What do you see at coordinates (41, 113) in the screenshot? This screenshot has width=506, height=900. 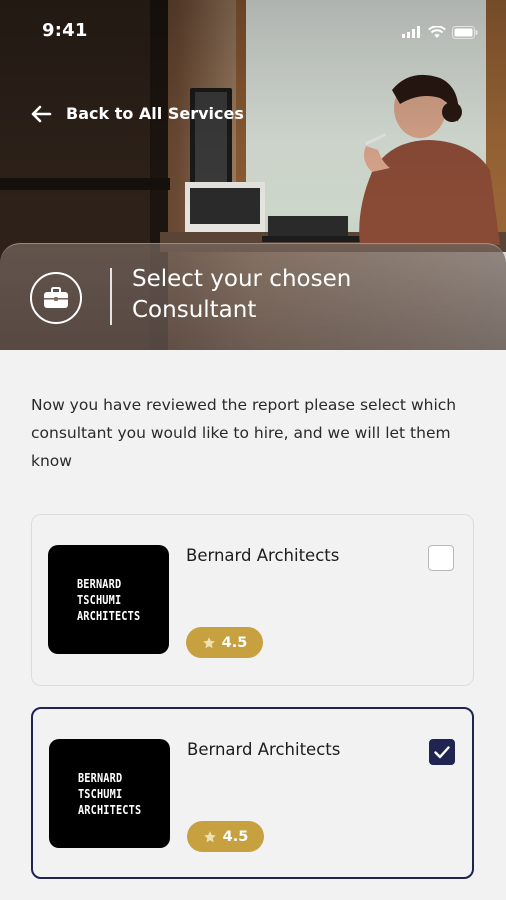 I see `arrow-left-icon` at bounding box center [41, 113].